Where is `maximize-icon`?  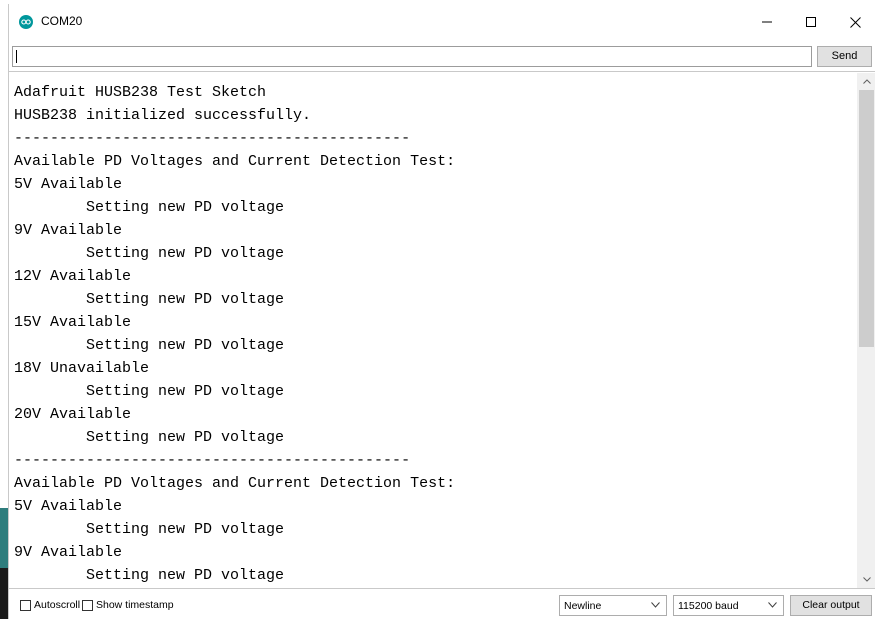
maximize-icon is located at coordinates (811, 22).